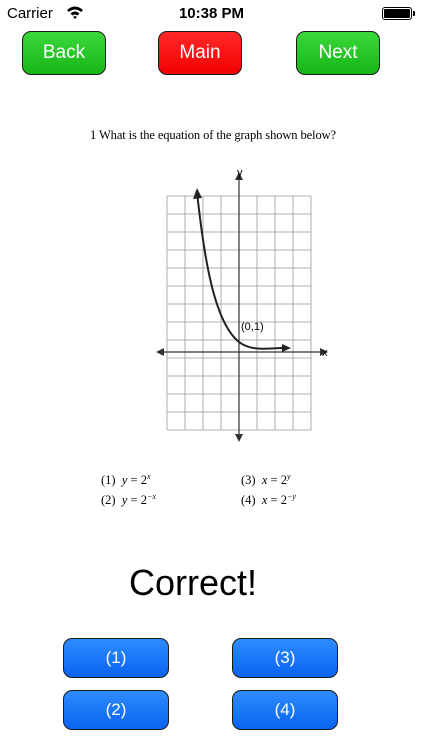  I want to click on choice-3: (3) x = 2y, so click(266, 480).